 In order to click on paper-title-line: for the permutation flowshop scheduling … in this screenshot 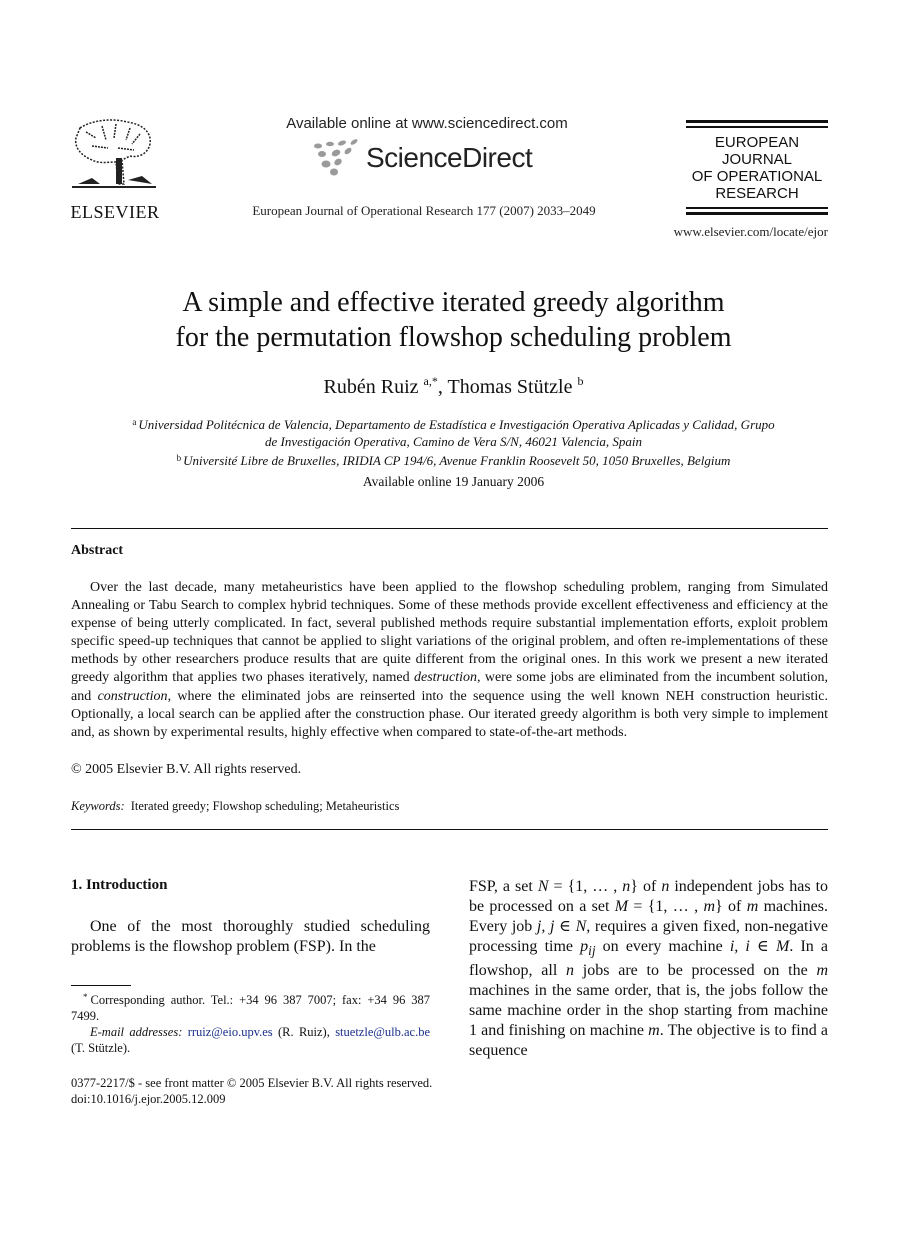, I will do `click(453, 337)`.